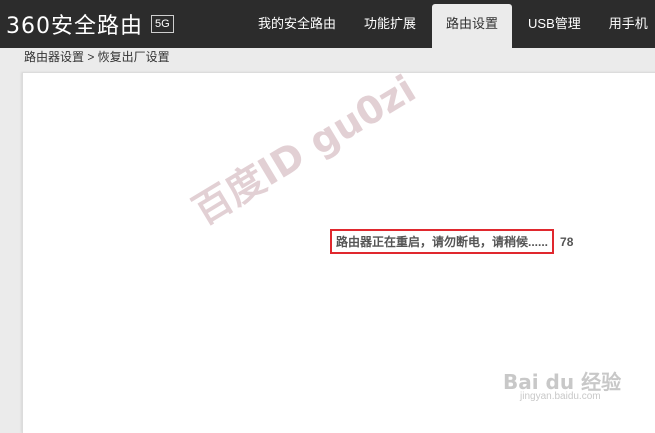  Describe the element at coordinates (560, 396) in the screenshot. I see `baidu-url: jingyan.baidu.com` at that location.